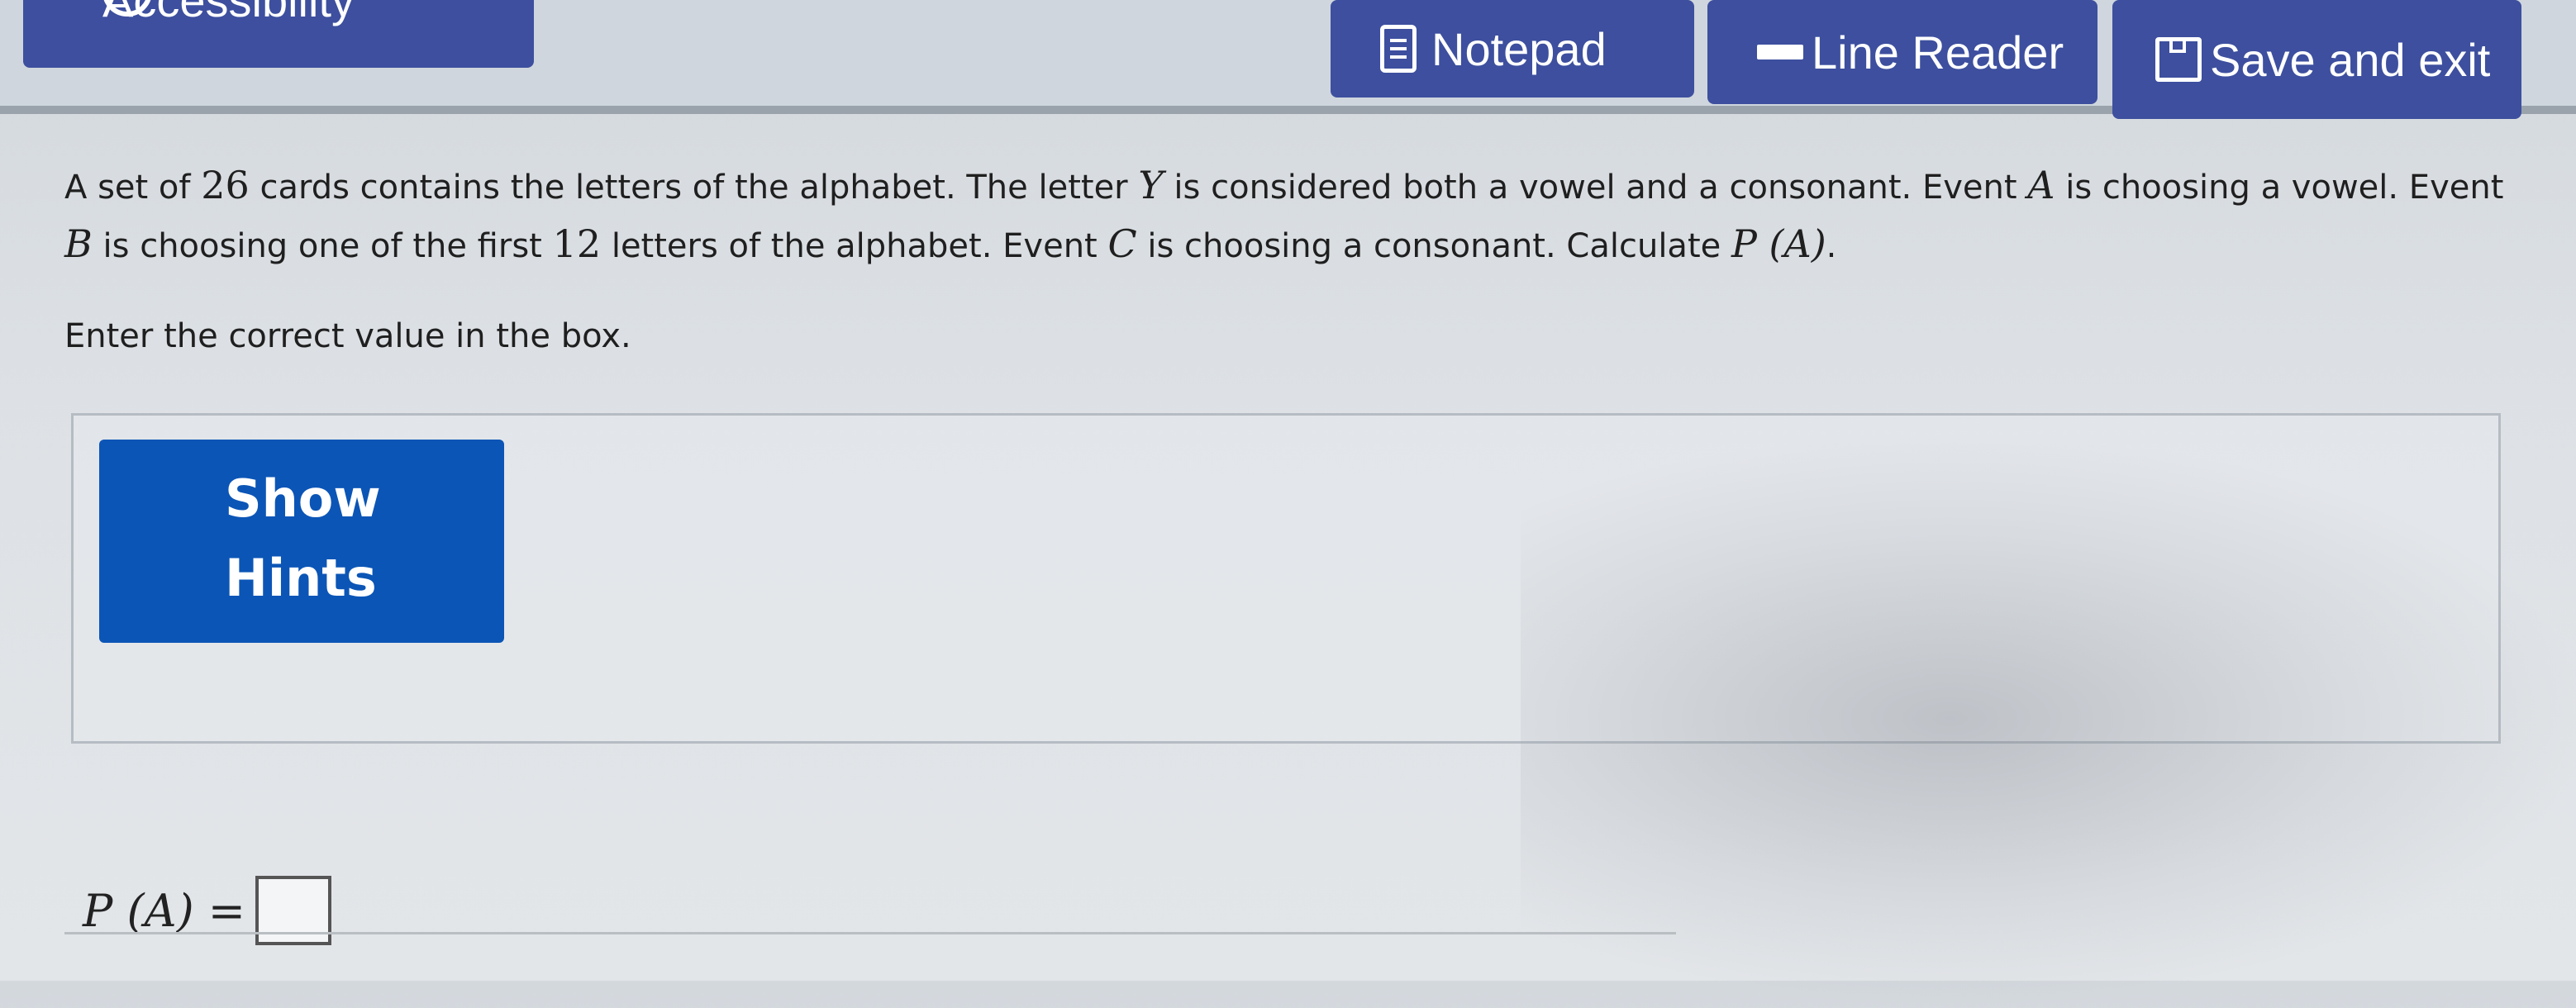 The height and width of the screenshot is (1008, 2576). I want to click on line-reader-label: Line Reader, so click(1938, 52).